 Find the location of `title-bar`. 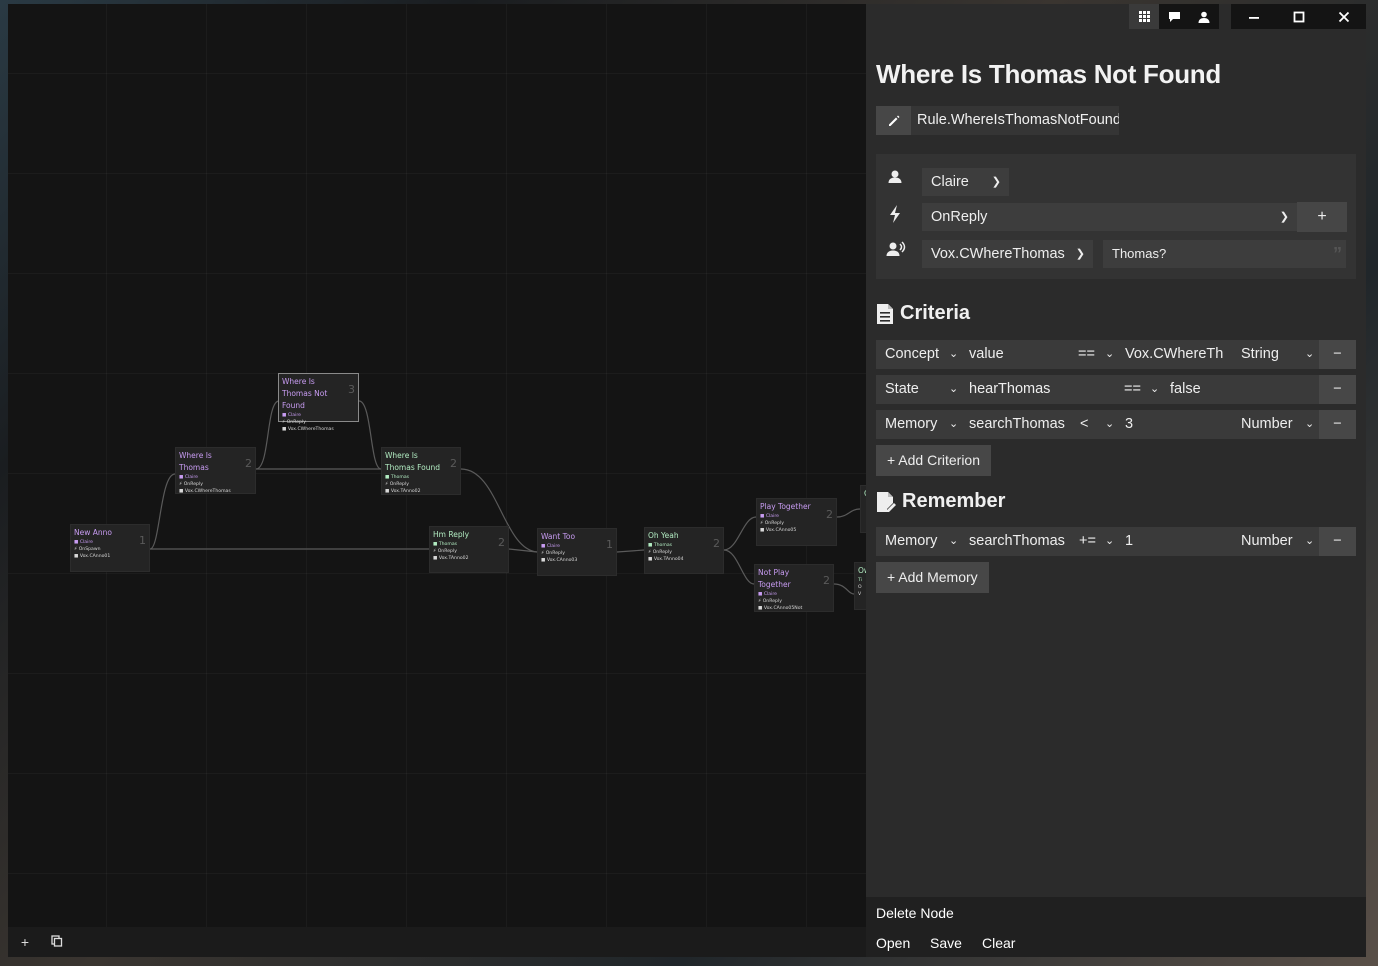

title-bar is located at coordinates (1247, 16).